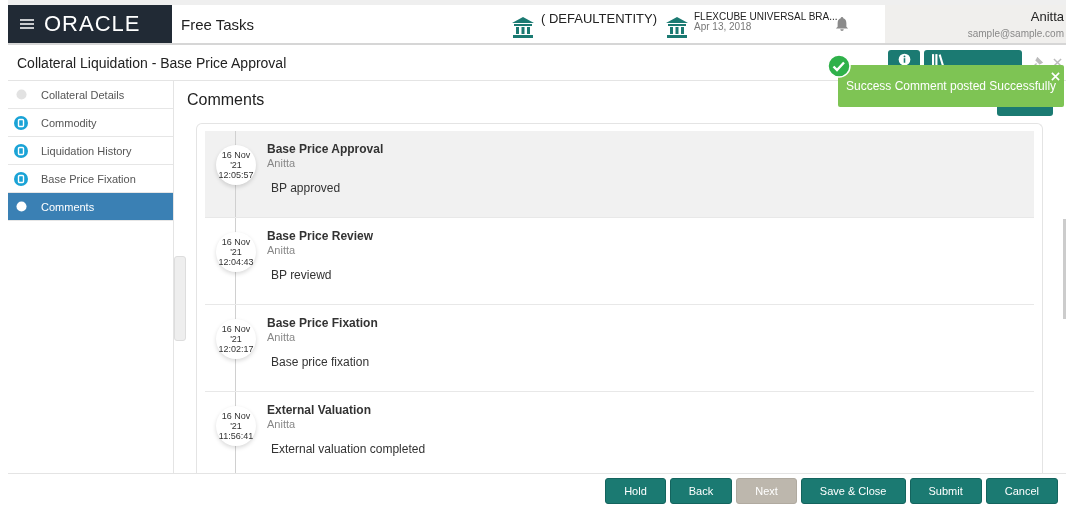  Describe the element at coordinates (180, 298) in the screenshot. I see `resize-handle` at that location.